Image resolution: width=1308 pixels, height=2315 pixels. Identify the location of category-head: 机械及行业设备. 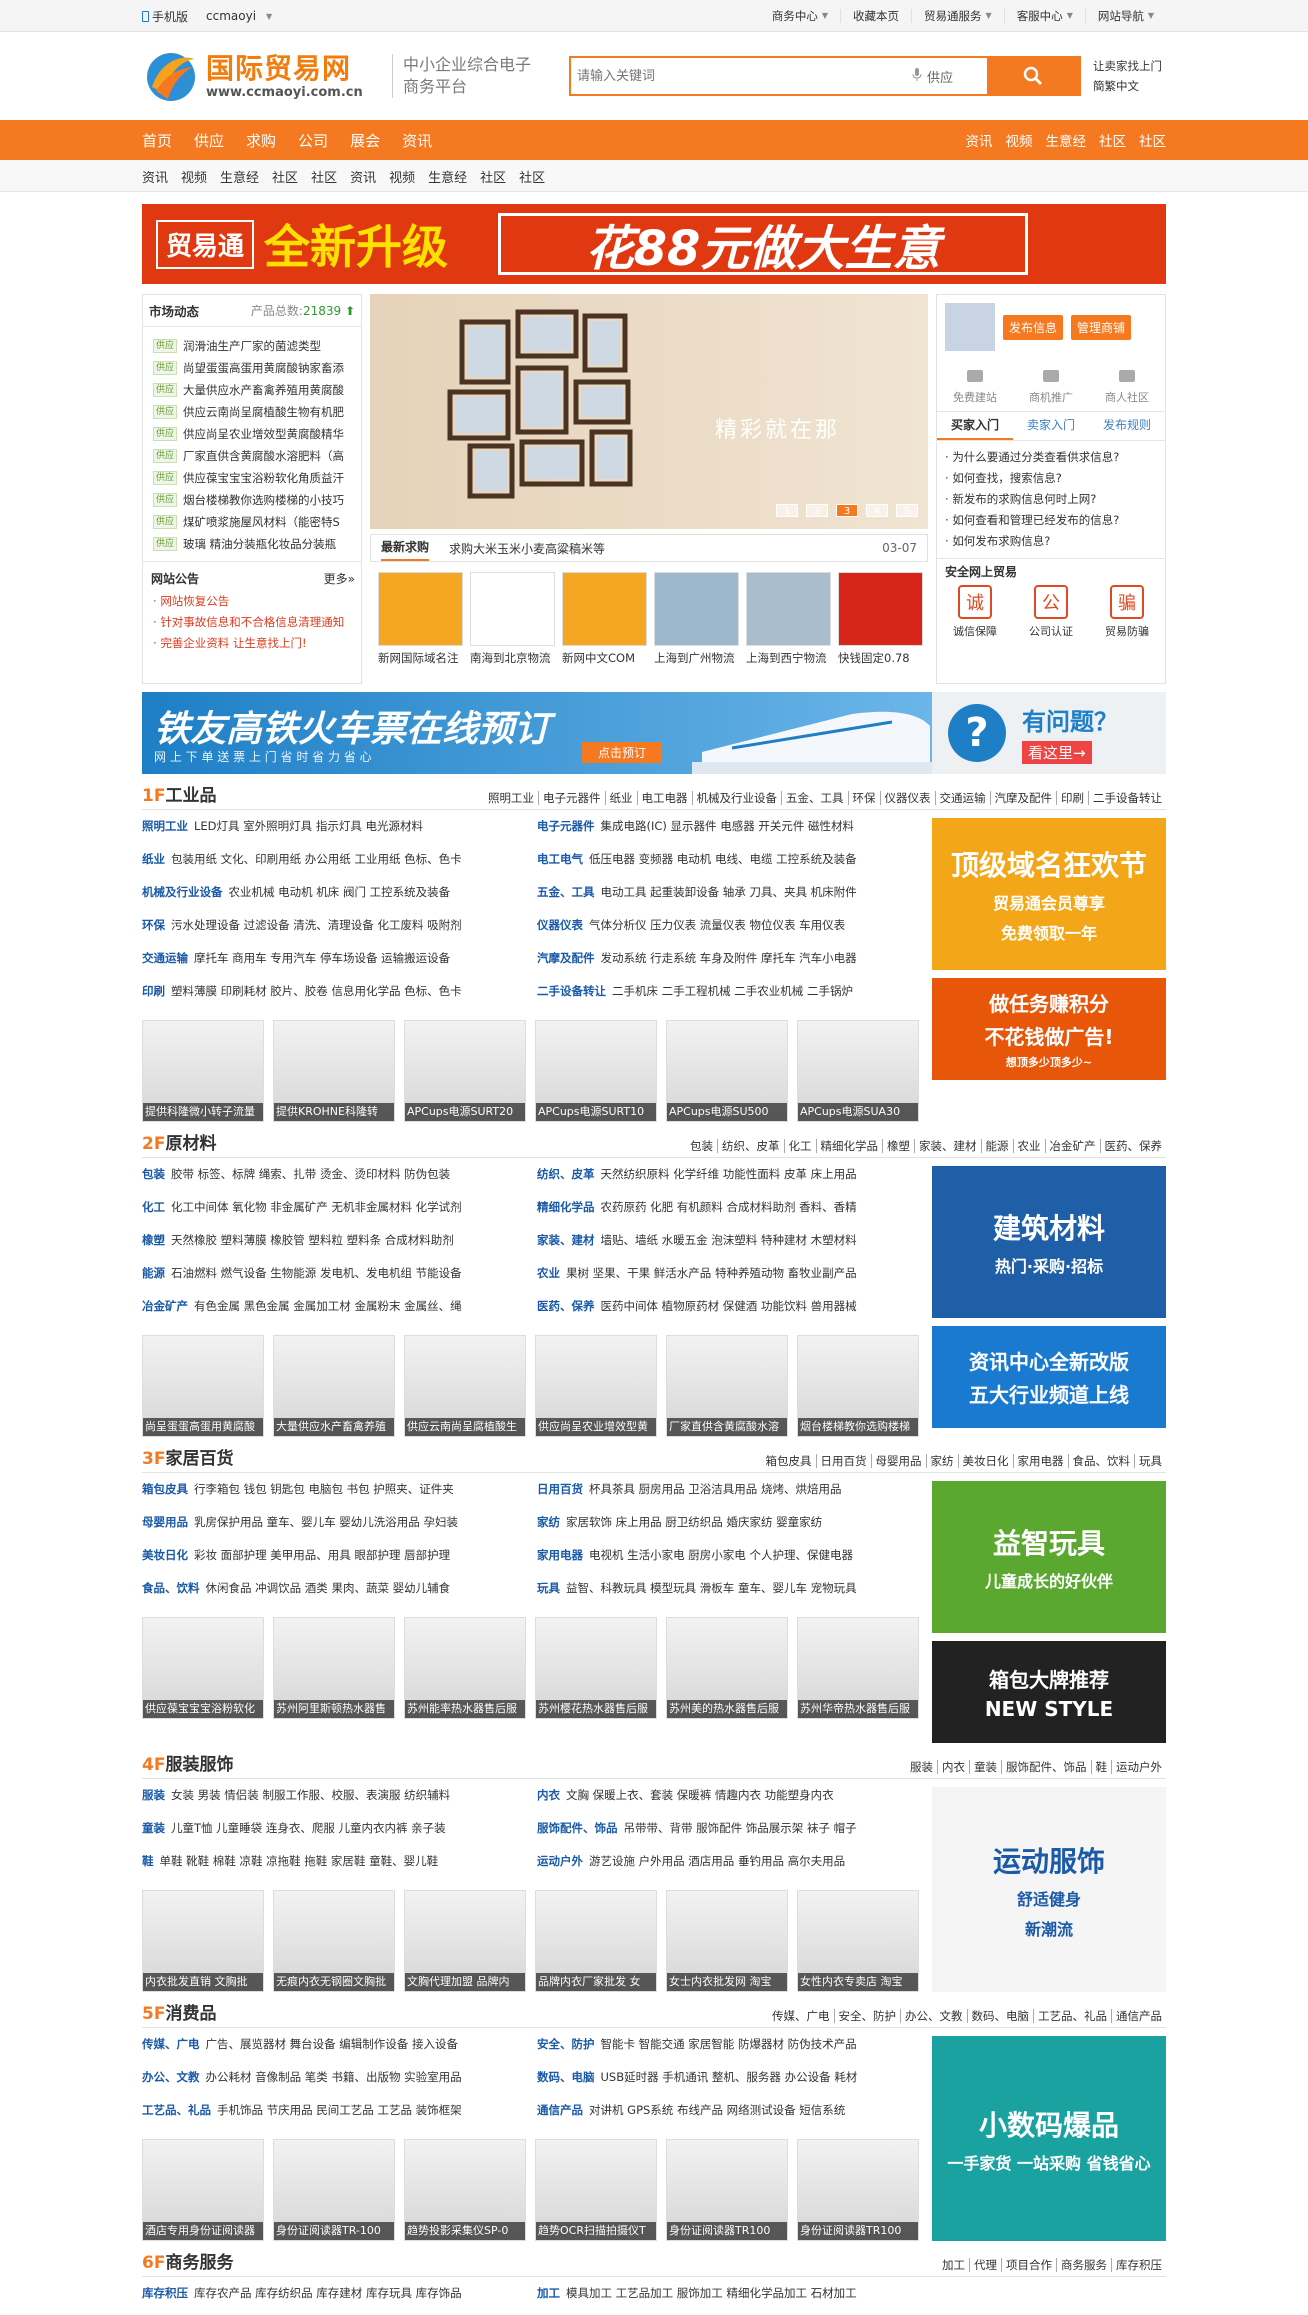
(182, 892).